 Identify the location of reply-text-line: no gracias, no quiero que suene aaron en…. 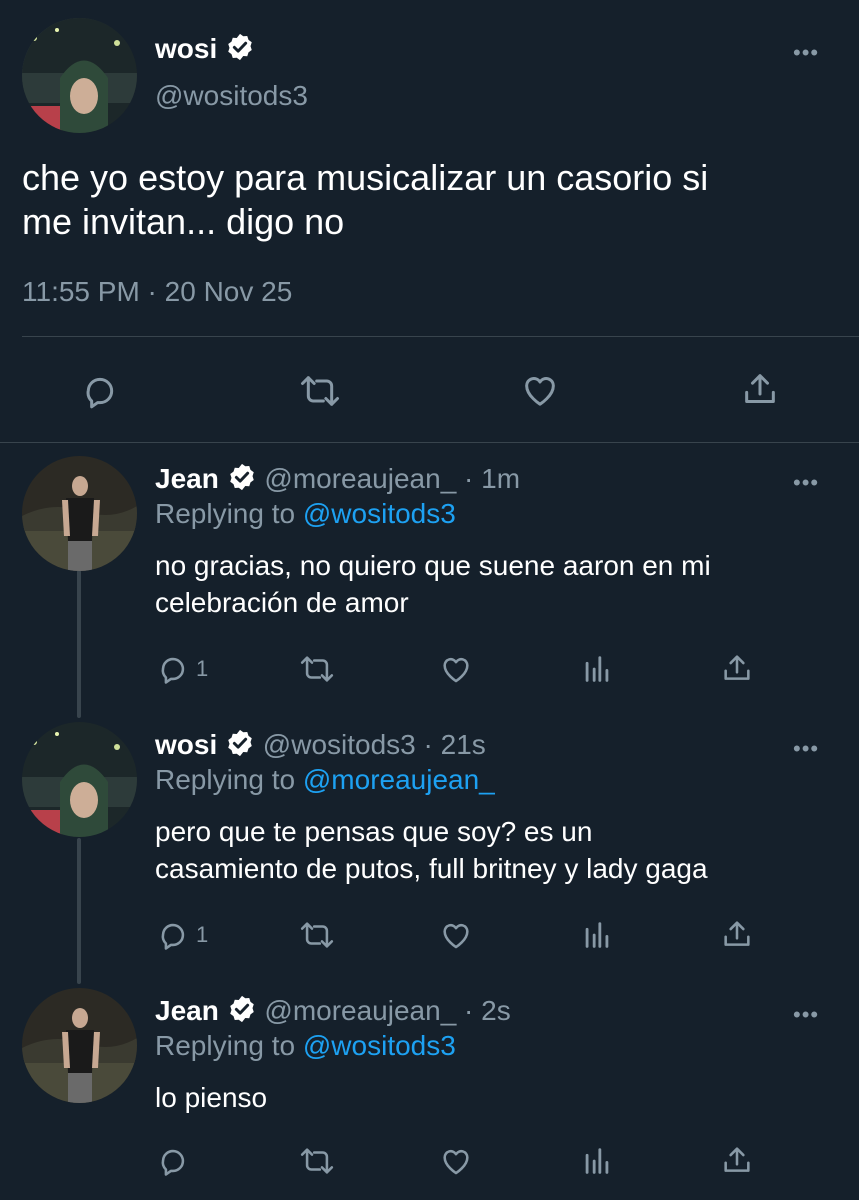
(433, 565).